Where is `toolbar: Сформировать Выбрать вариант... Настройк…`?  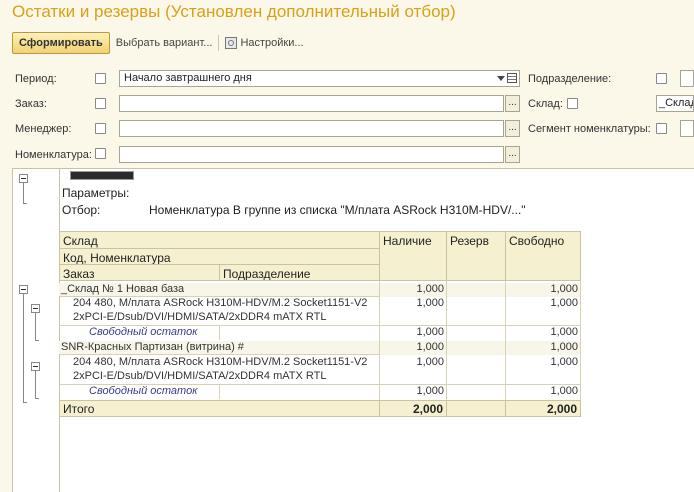 toolbar: Сформировать Выбрать вариант... Настройк… is located at coordinates (158, 43).